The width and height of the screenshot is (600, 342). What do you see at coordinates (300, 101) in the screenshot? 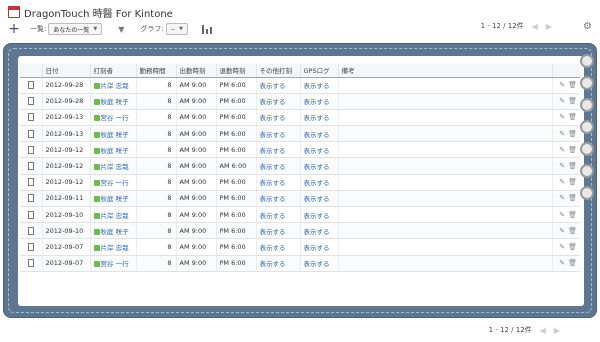
I see `table-row: 2012-09-28 秋庭 咲子 8 AM 9:00 PM 6:00 表示する 表示する ✎ 🗑` at bounding box center [300, 101].